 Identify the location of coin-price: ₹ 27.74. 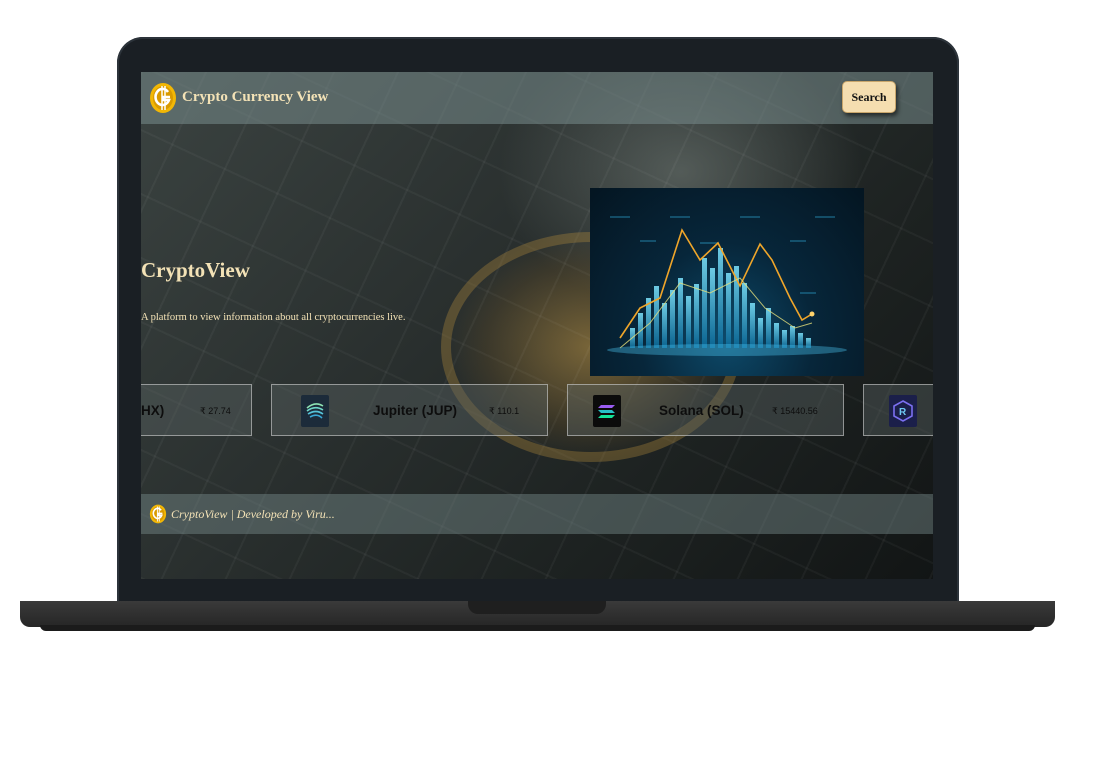
(215, 411).